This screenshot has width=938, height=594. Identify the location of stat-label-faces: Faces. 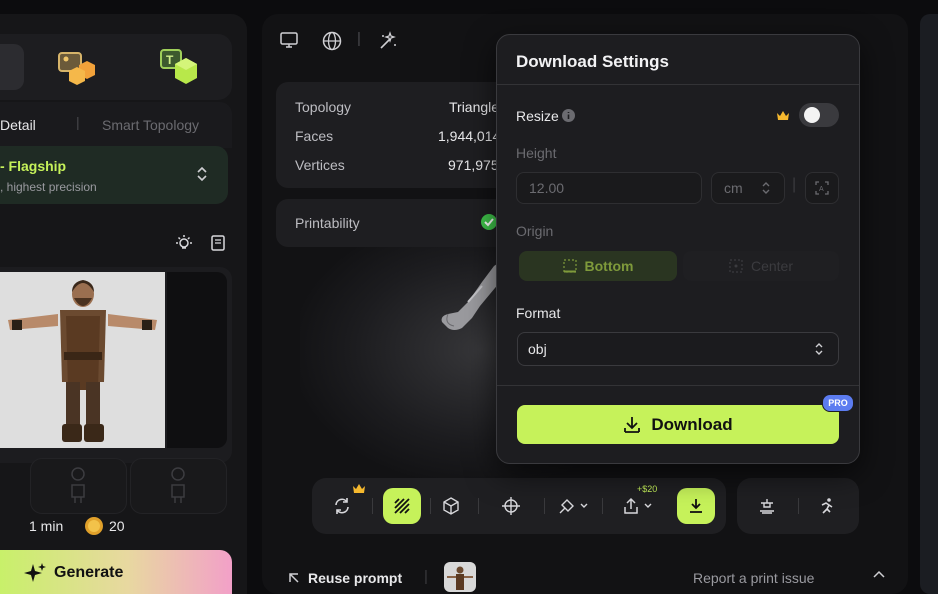
(314, 136).